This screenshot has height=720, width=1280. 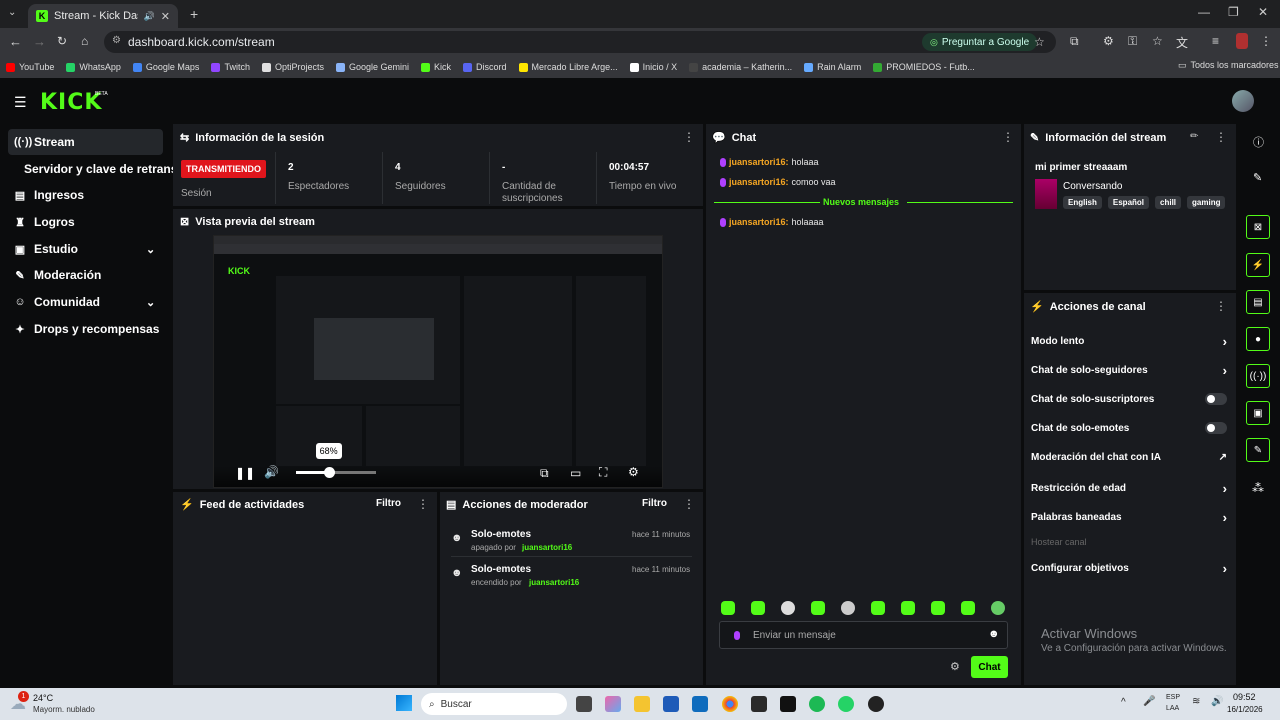 What do you see at coordinates (1258, 450) in the screenshot?
I see `rail-actions-button: ✎` at bounding box center [1258, 450].